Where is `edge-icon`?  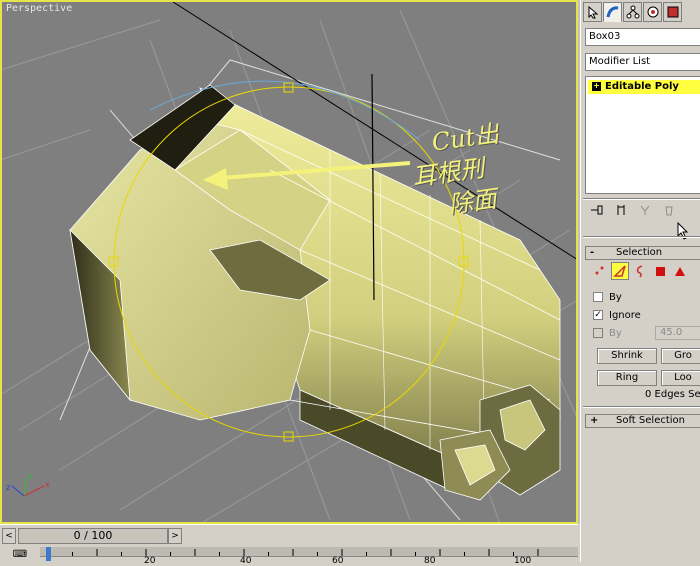
edge-icon is located at coordinates (619, 271).